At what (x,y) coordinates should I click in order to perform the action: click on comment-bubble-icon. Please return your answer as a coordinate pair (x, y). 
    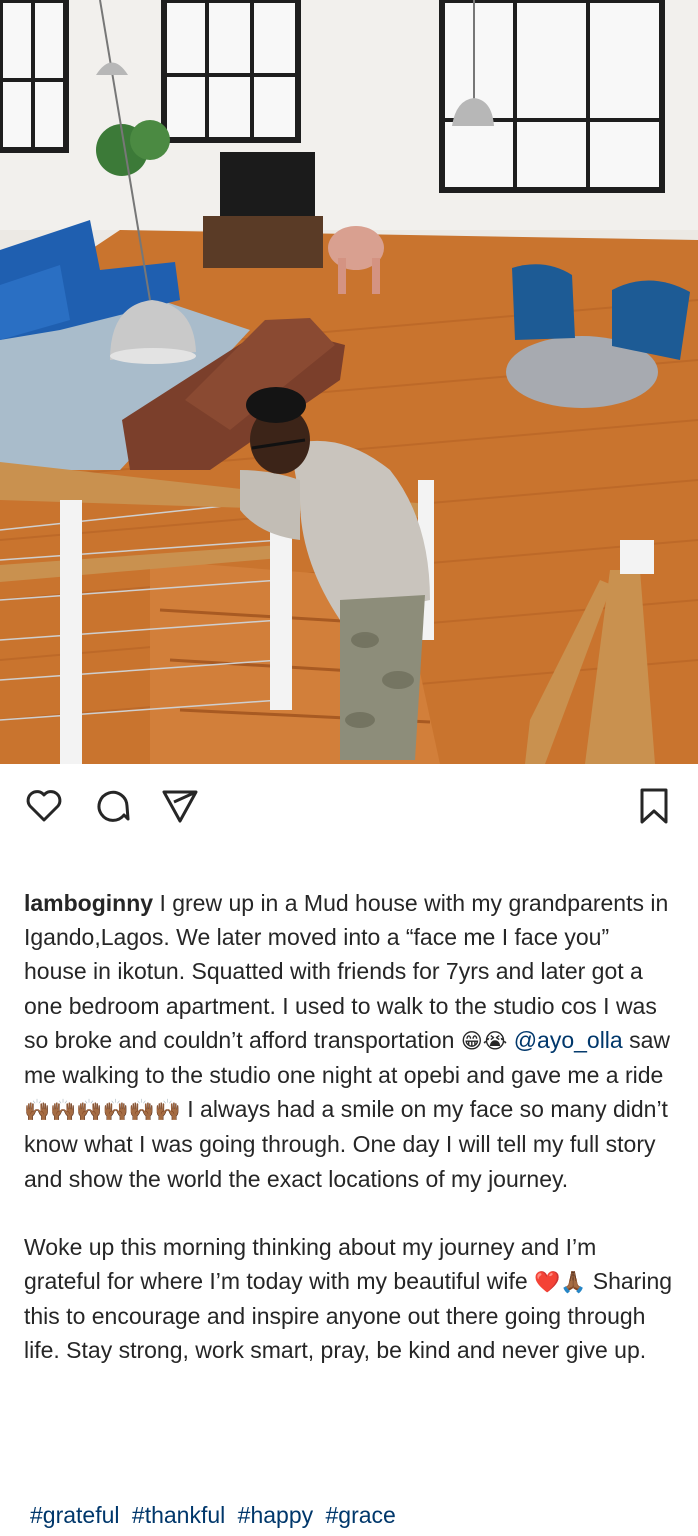
    Looking at the image, I should click on (113, 806).